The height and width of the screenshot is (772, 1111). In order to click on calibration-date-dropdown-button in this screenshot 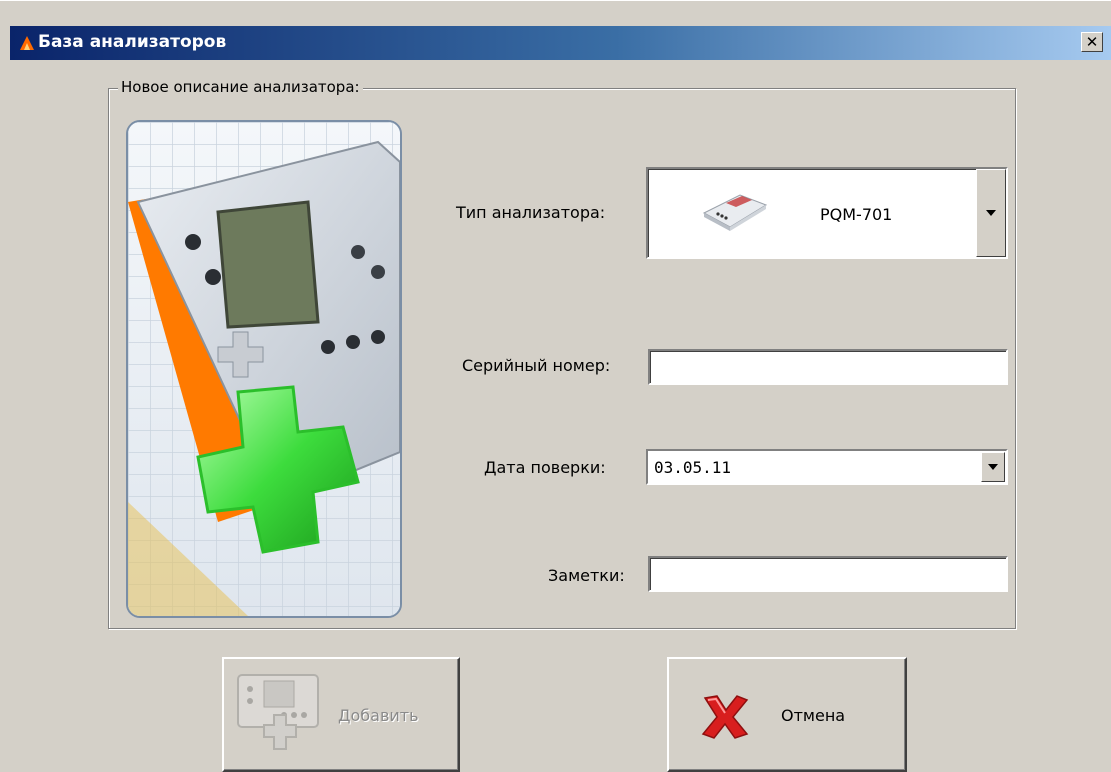, I will do `click(993, 467)`.